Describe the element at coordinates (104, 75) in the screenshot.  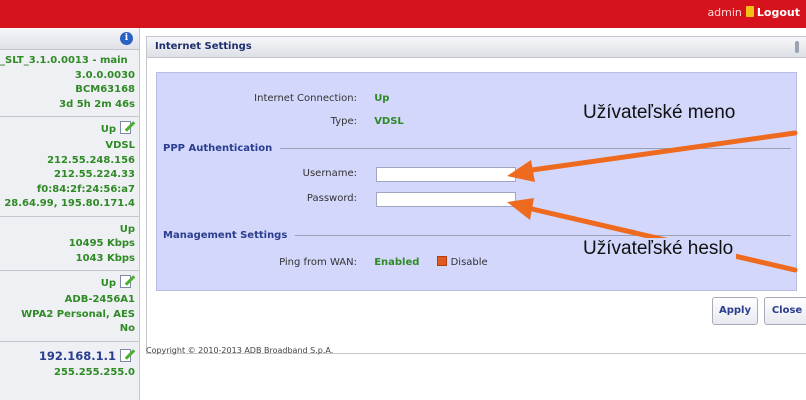
I see `software-version: 3.0.0.0030` at that location.